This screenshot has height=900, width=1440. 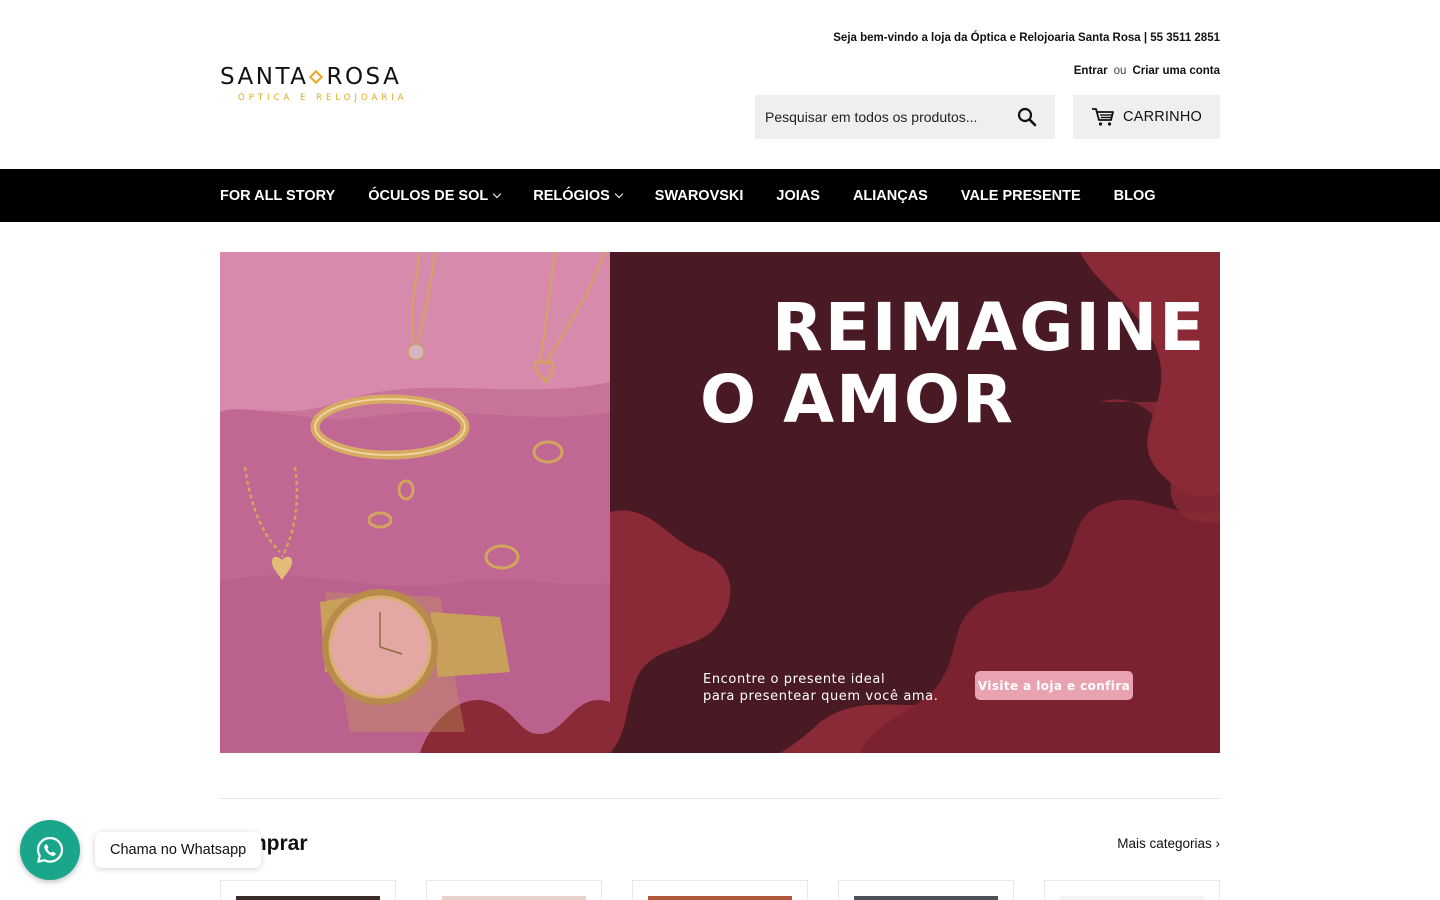 I want to click on search-button, so click(x=1027, y=117).